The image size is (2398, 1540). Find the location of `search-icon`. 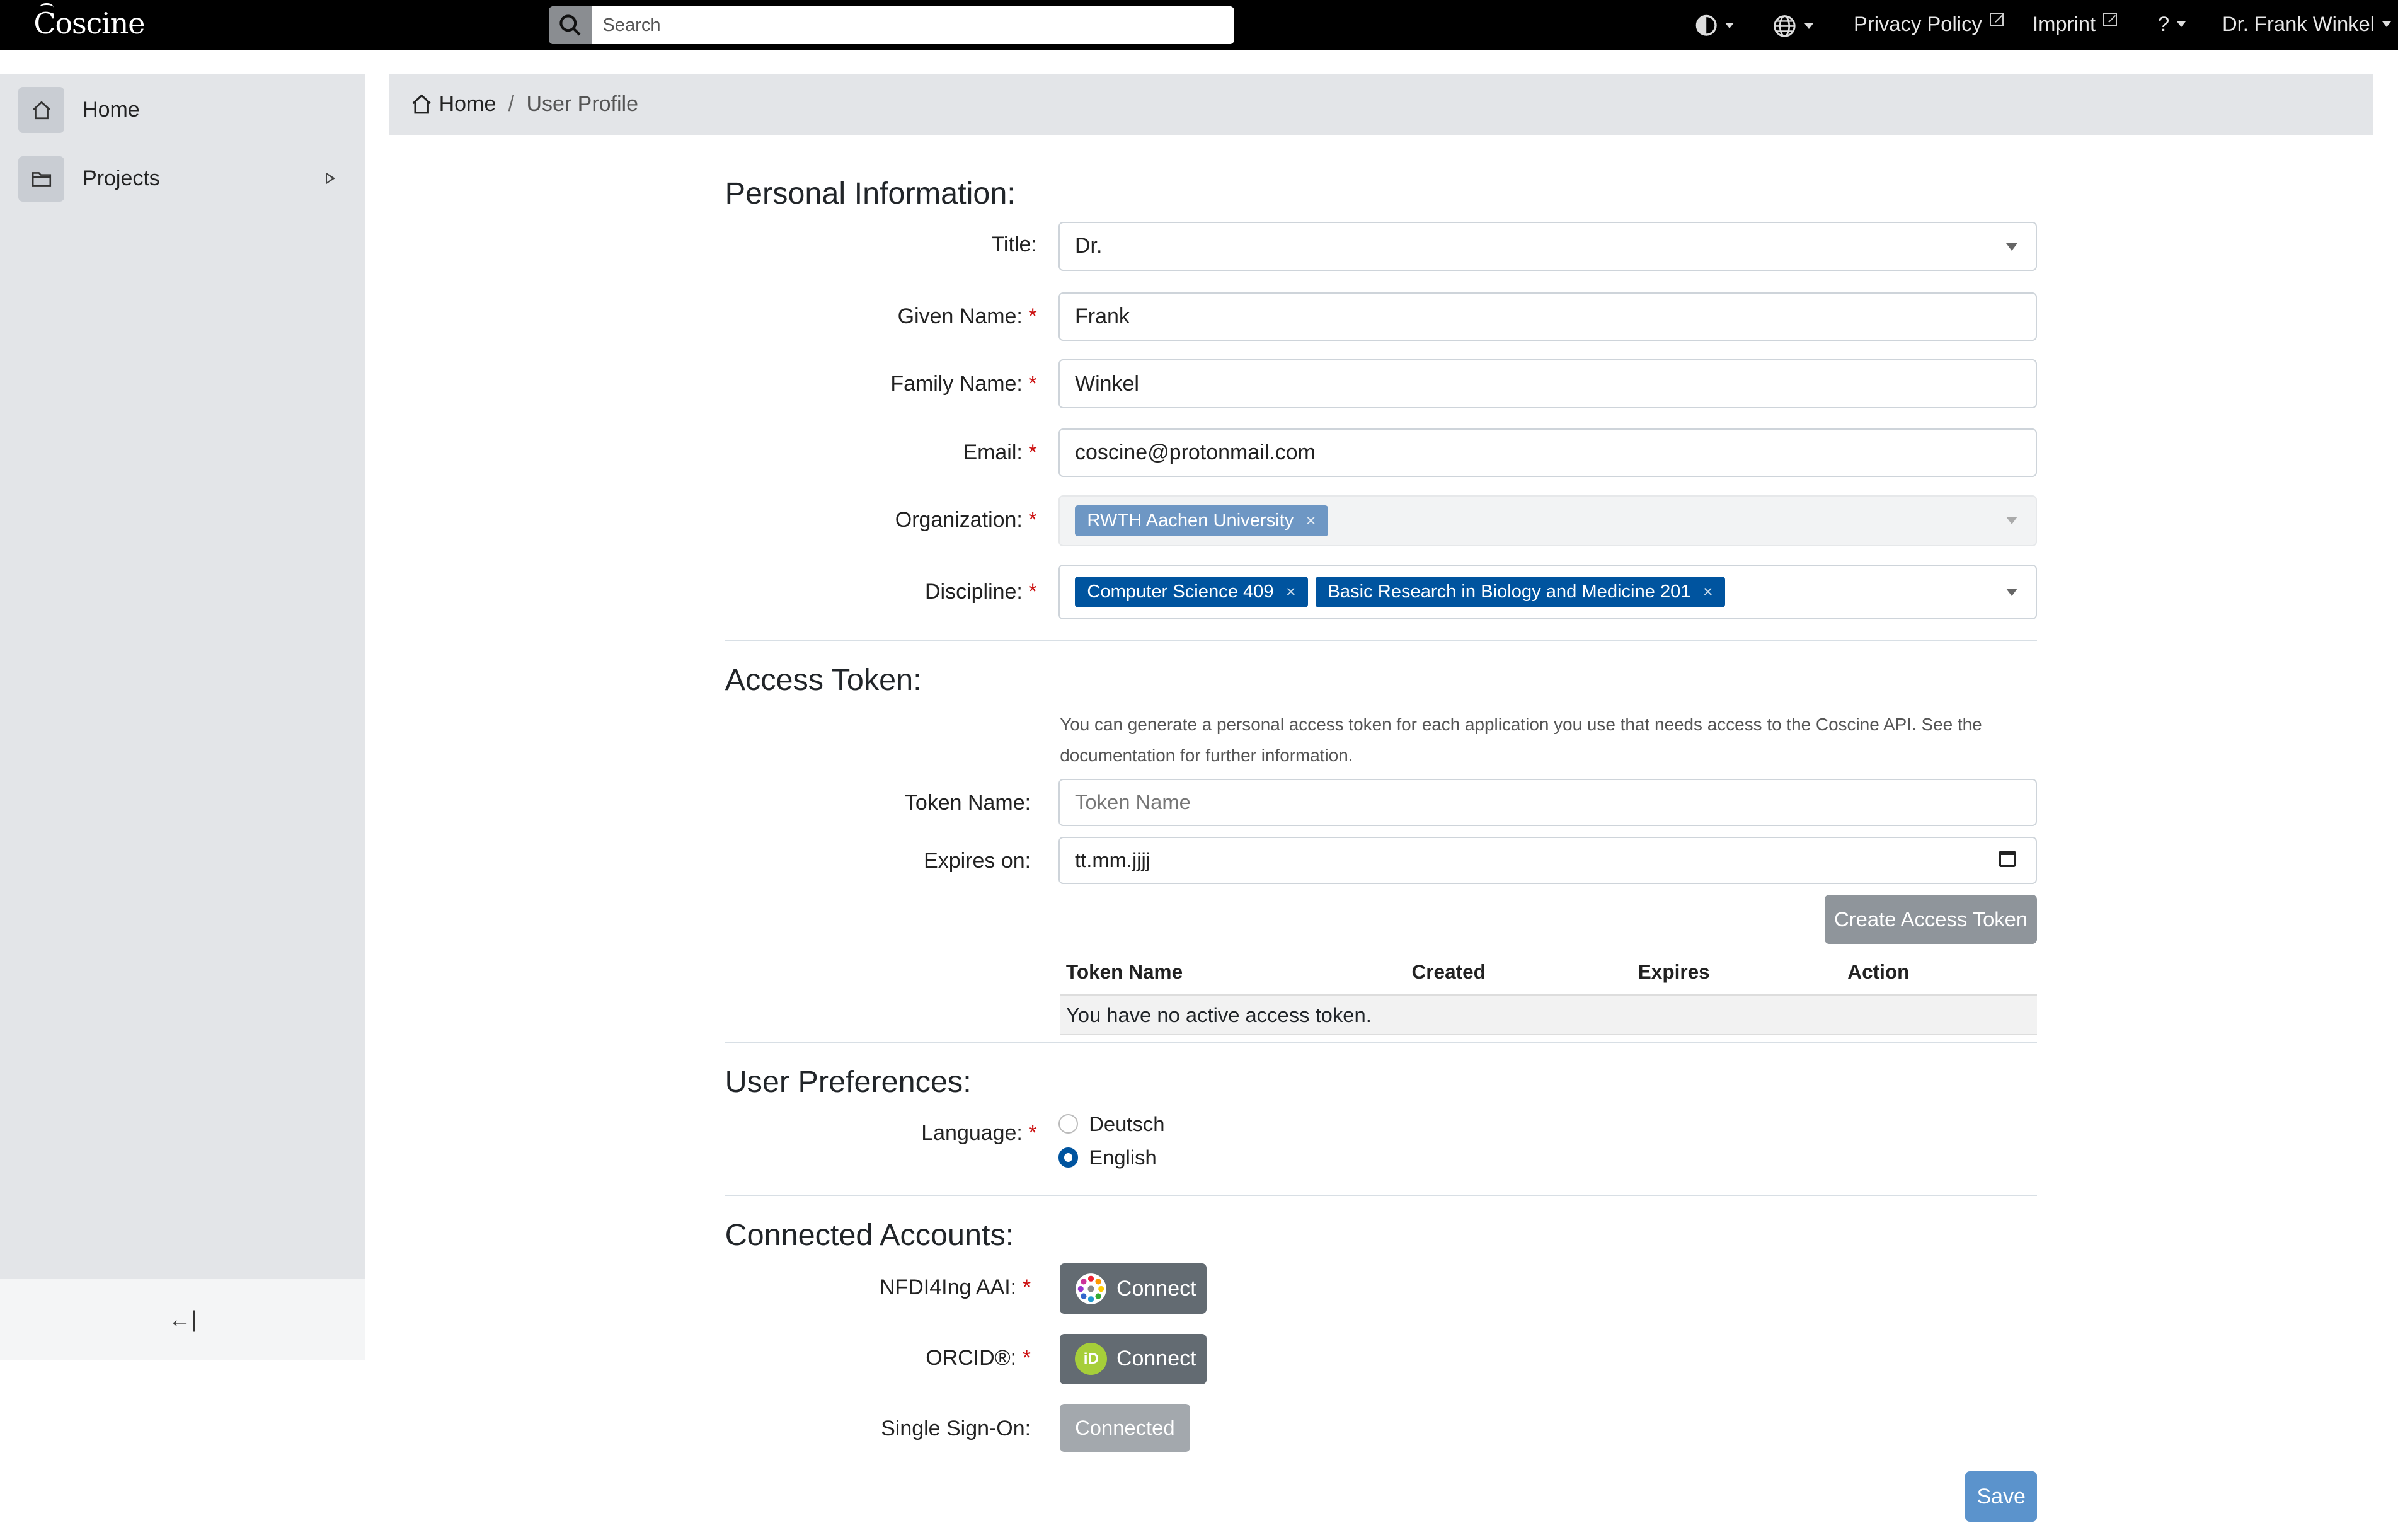

search-icon is located at coordinates (570, 25).